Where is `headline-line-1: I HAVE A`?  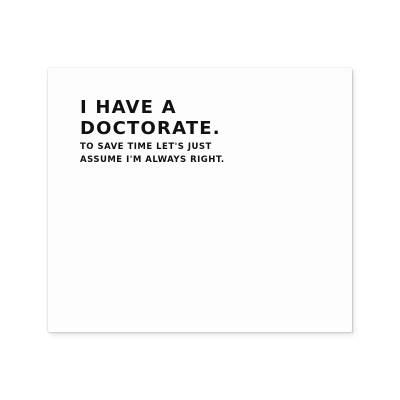
headline-line-1: I HAVE A is located at coordinates (128, 107).